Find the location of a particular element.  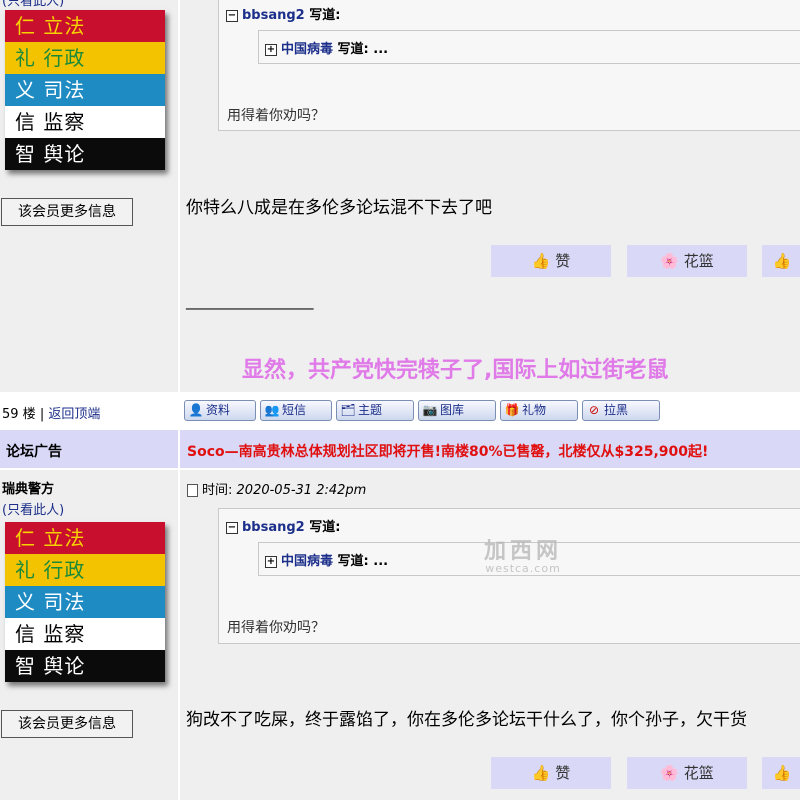

message-icon: 👥 is located at coordinates (272, 410).